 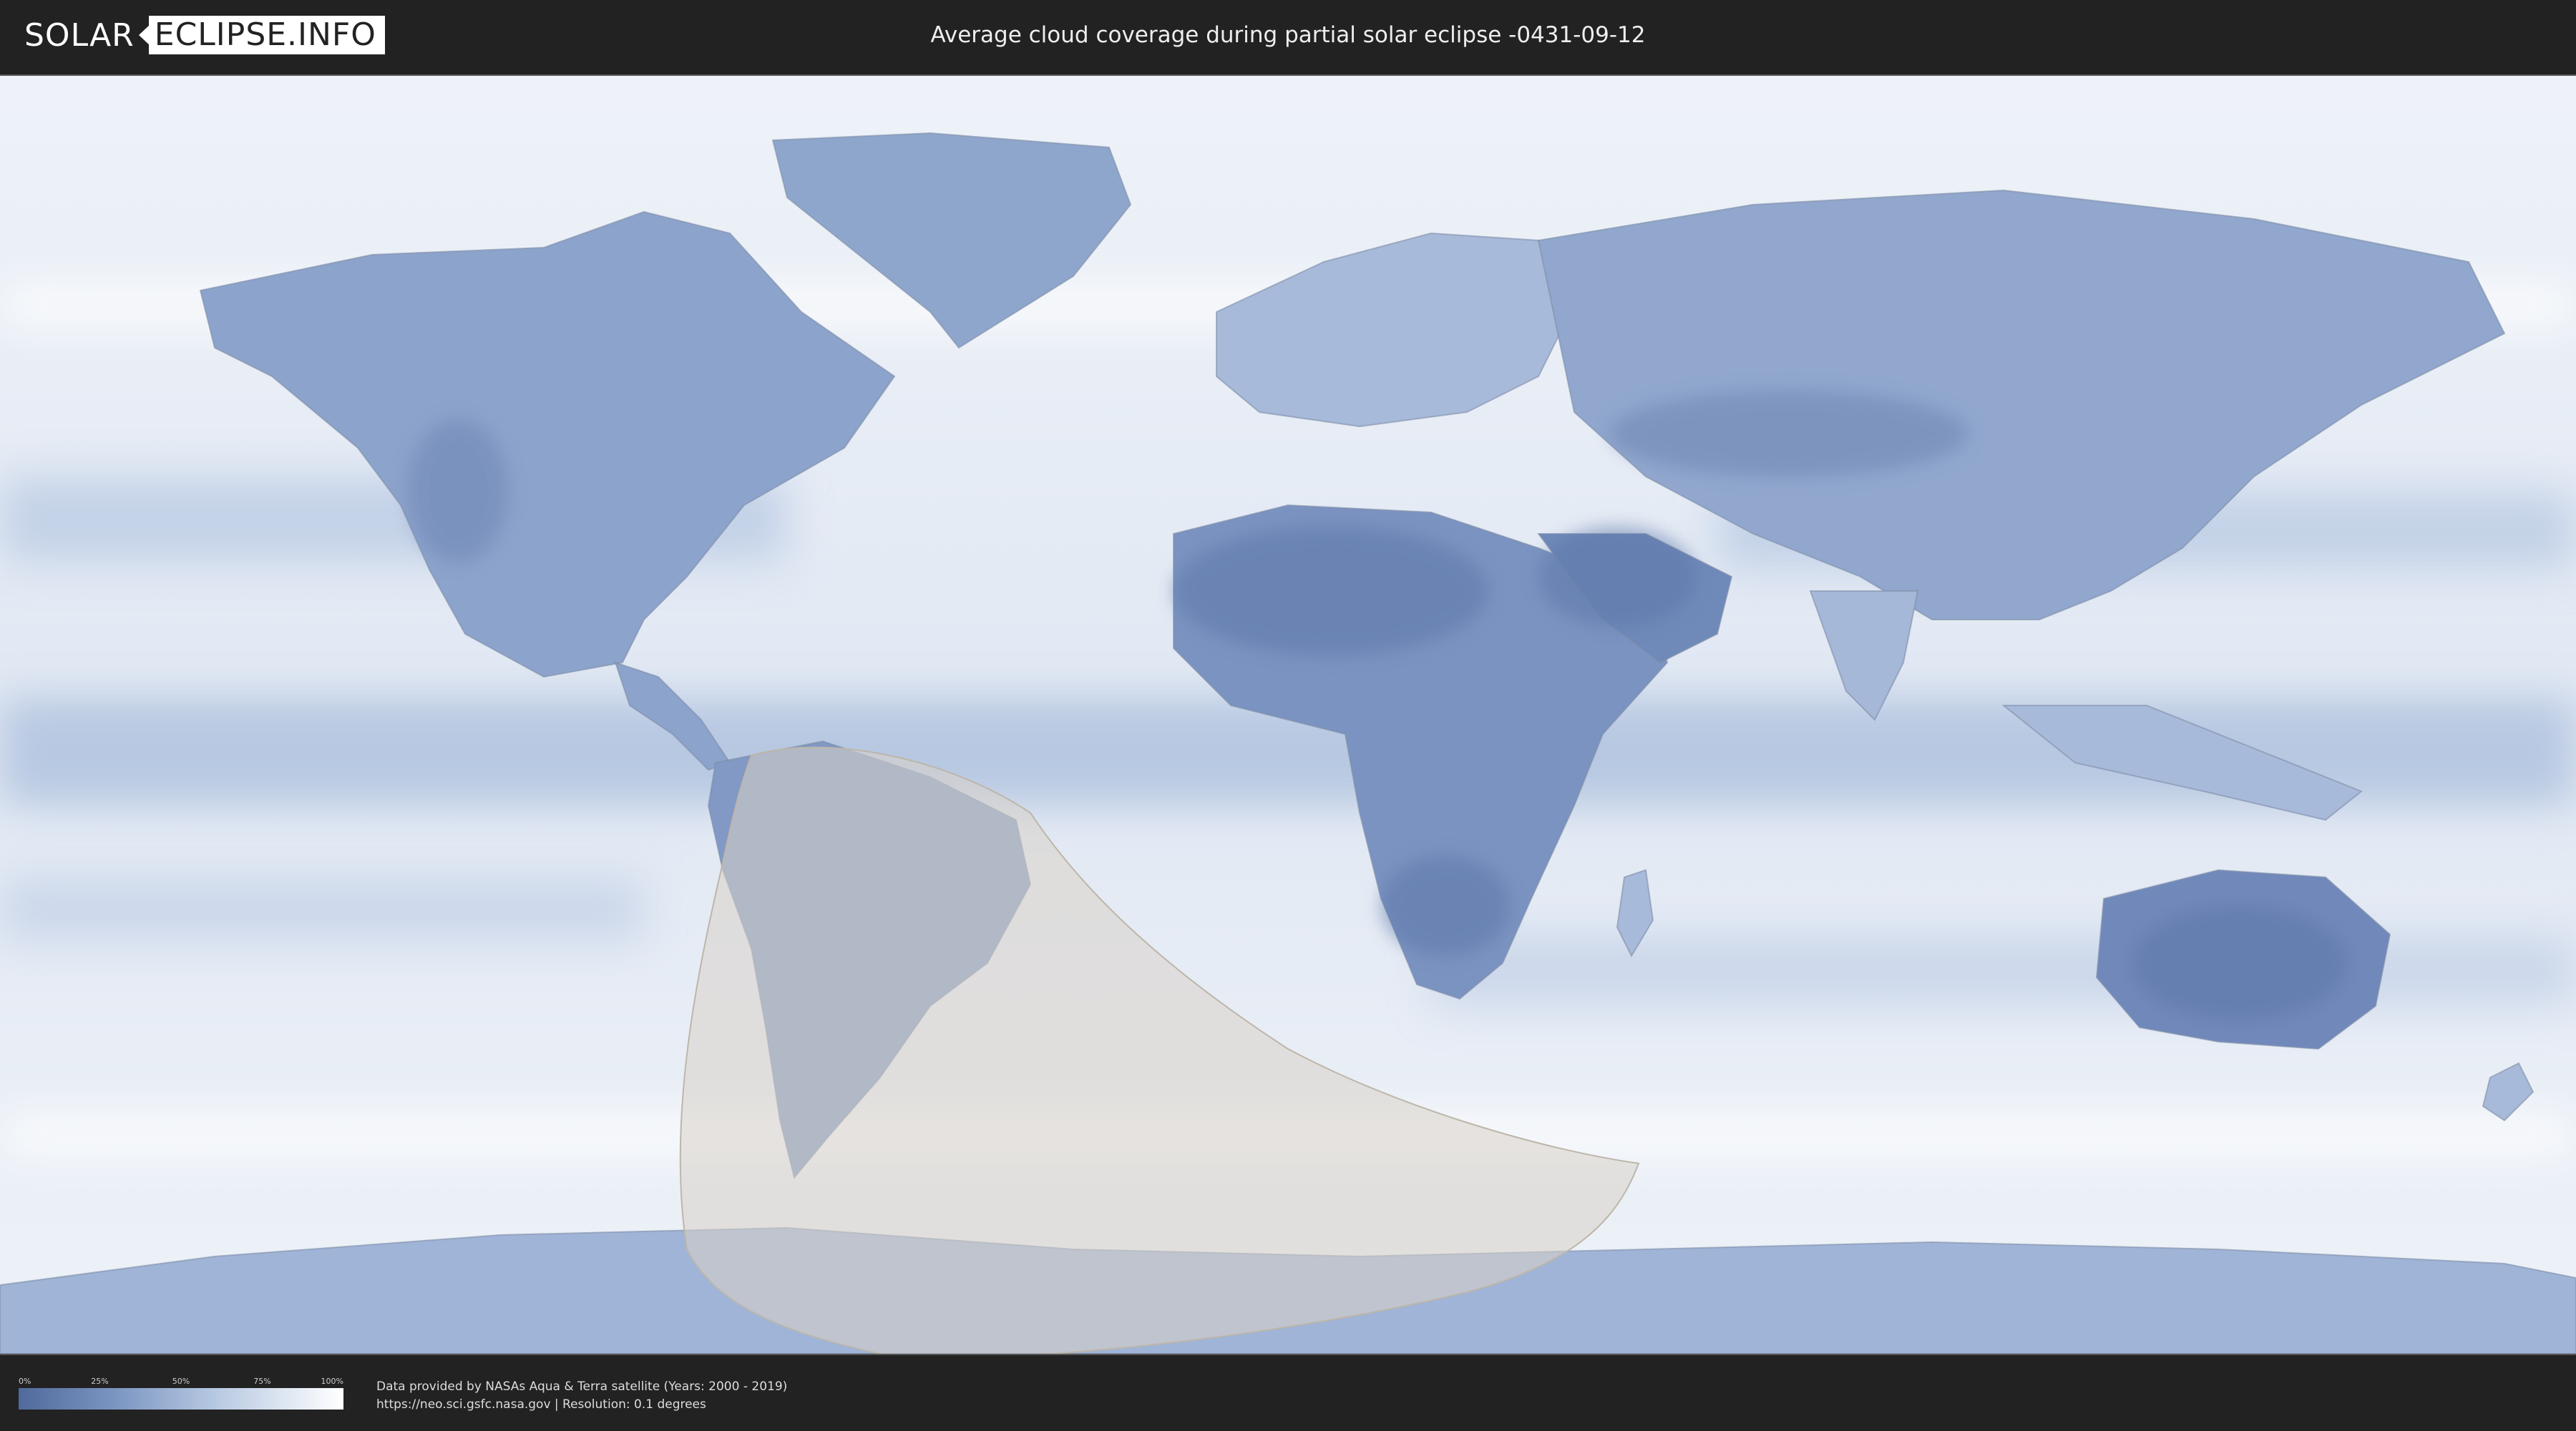 What do you see at coordinates (332, 1382) in the screenshot?
I see `legend-tick-100: 100%` at bounding box center [332, 1382].